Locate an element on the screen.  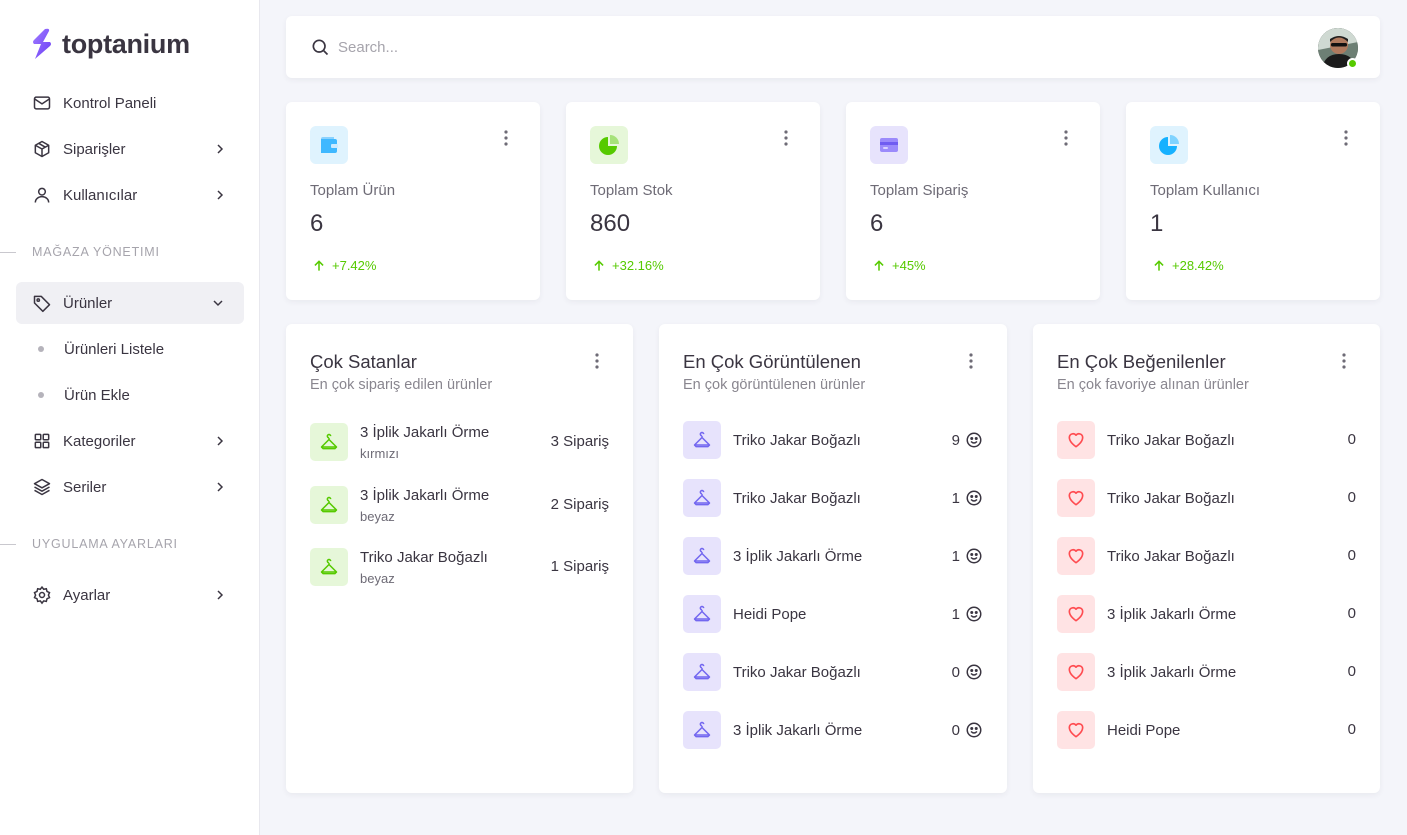
stat-trend-value: +7.42% is located at coordinates (354, 265).